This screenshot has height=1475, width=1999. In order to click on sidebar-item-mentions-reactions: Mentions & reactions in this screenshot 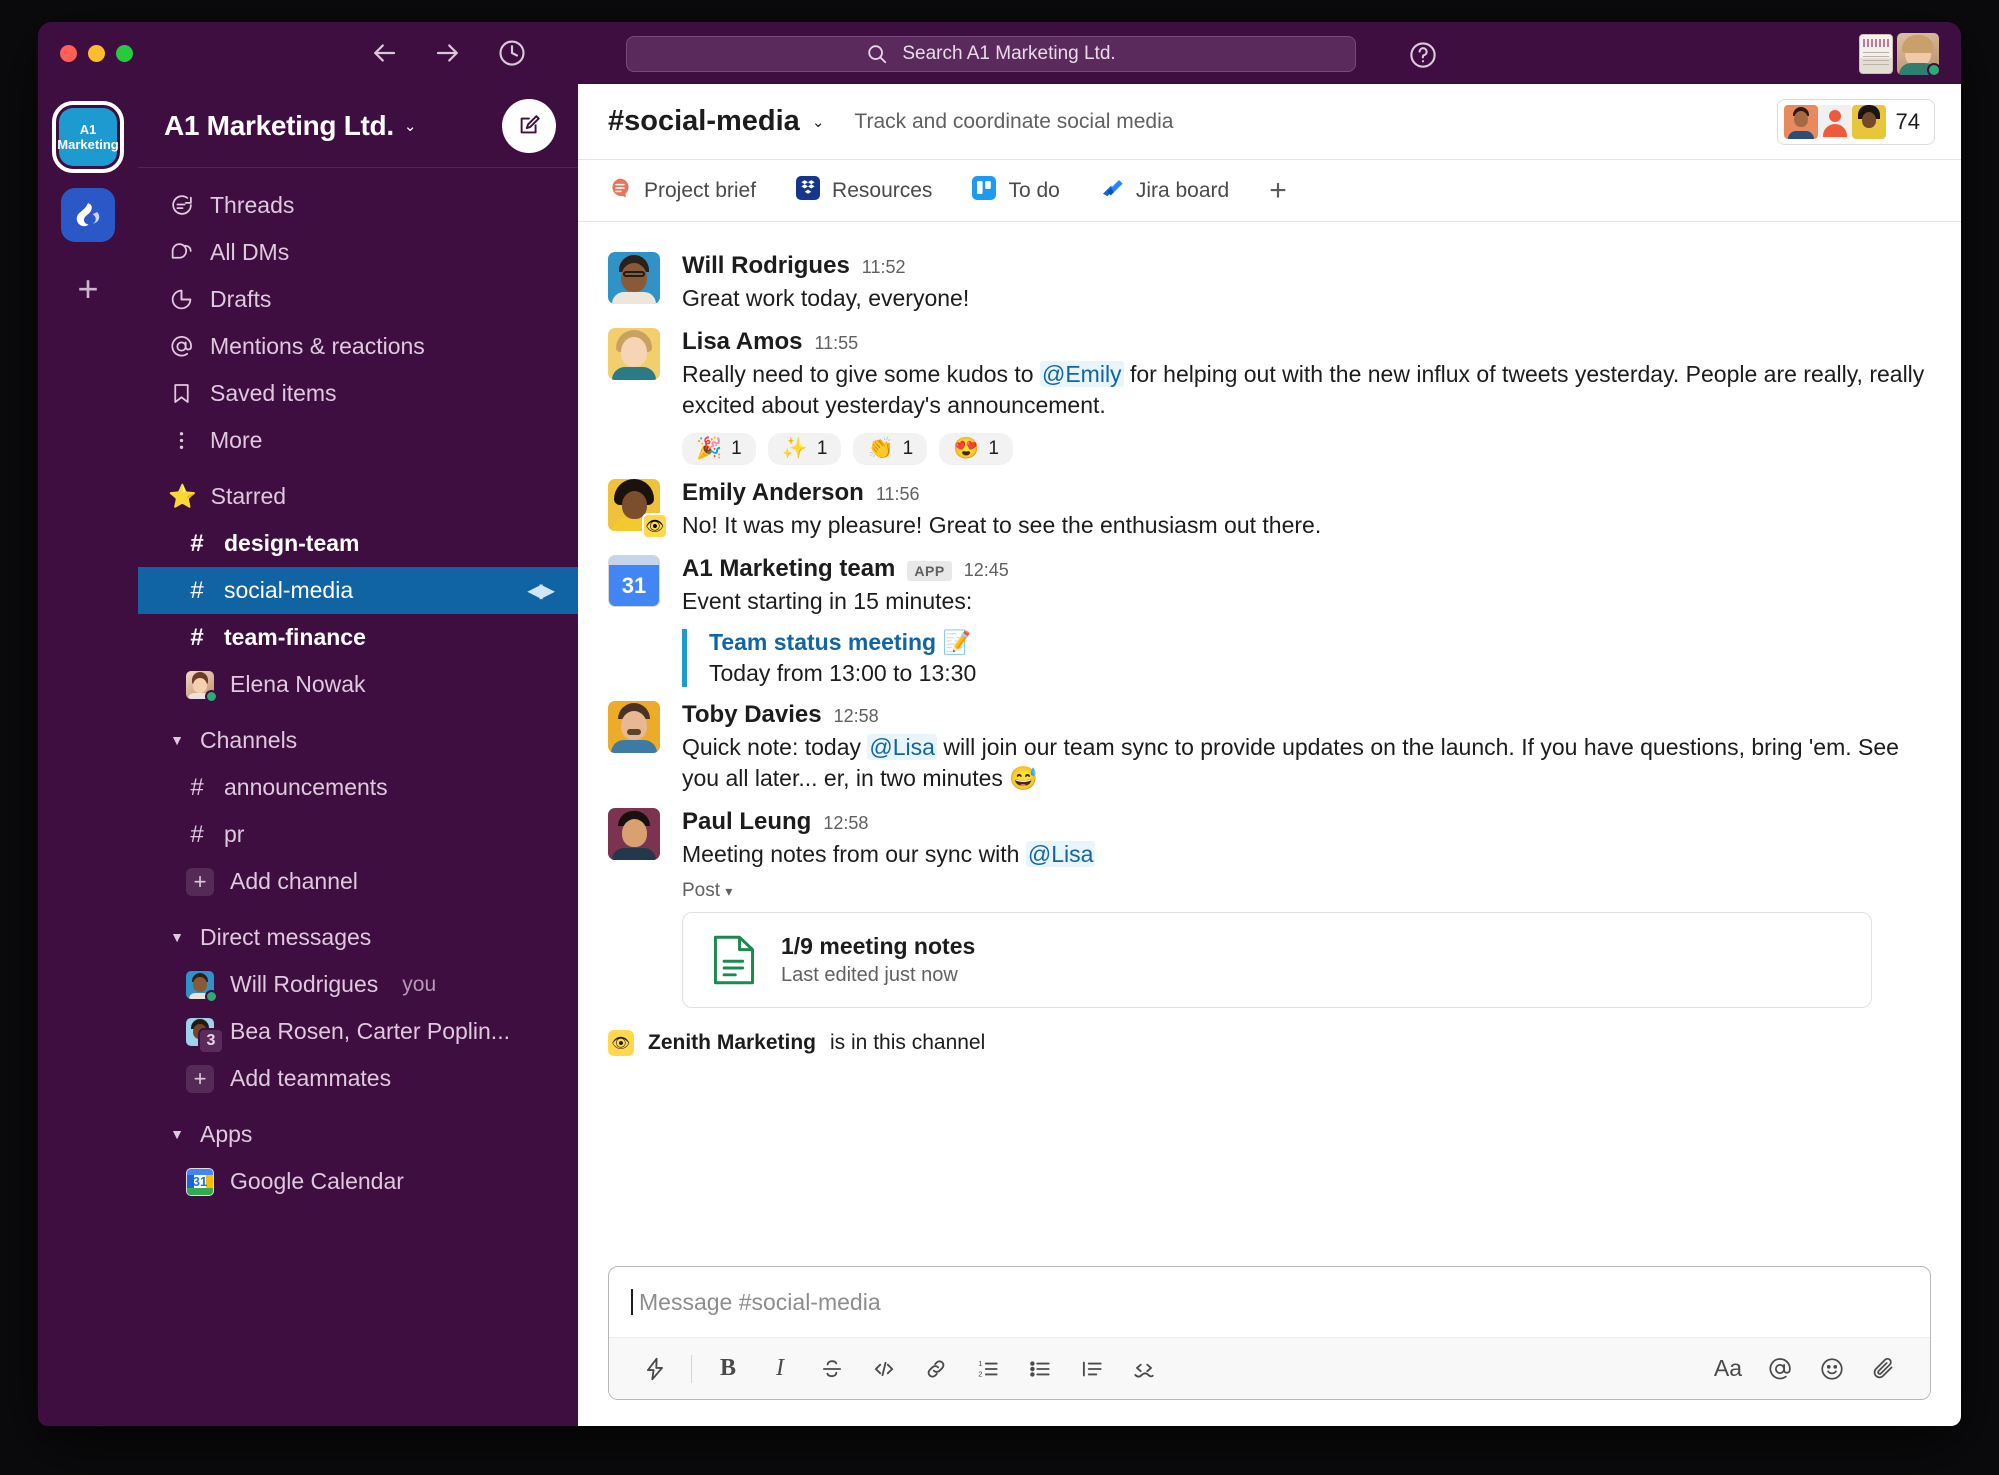, I will do `click(358, 346)`.